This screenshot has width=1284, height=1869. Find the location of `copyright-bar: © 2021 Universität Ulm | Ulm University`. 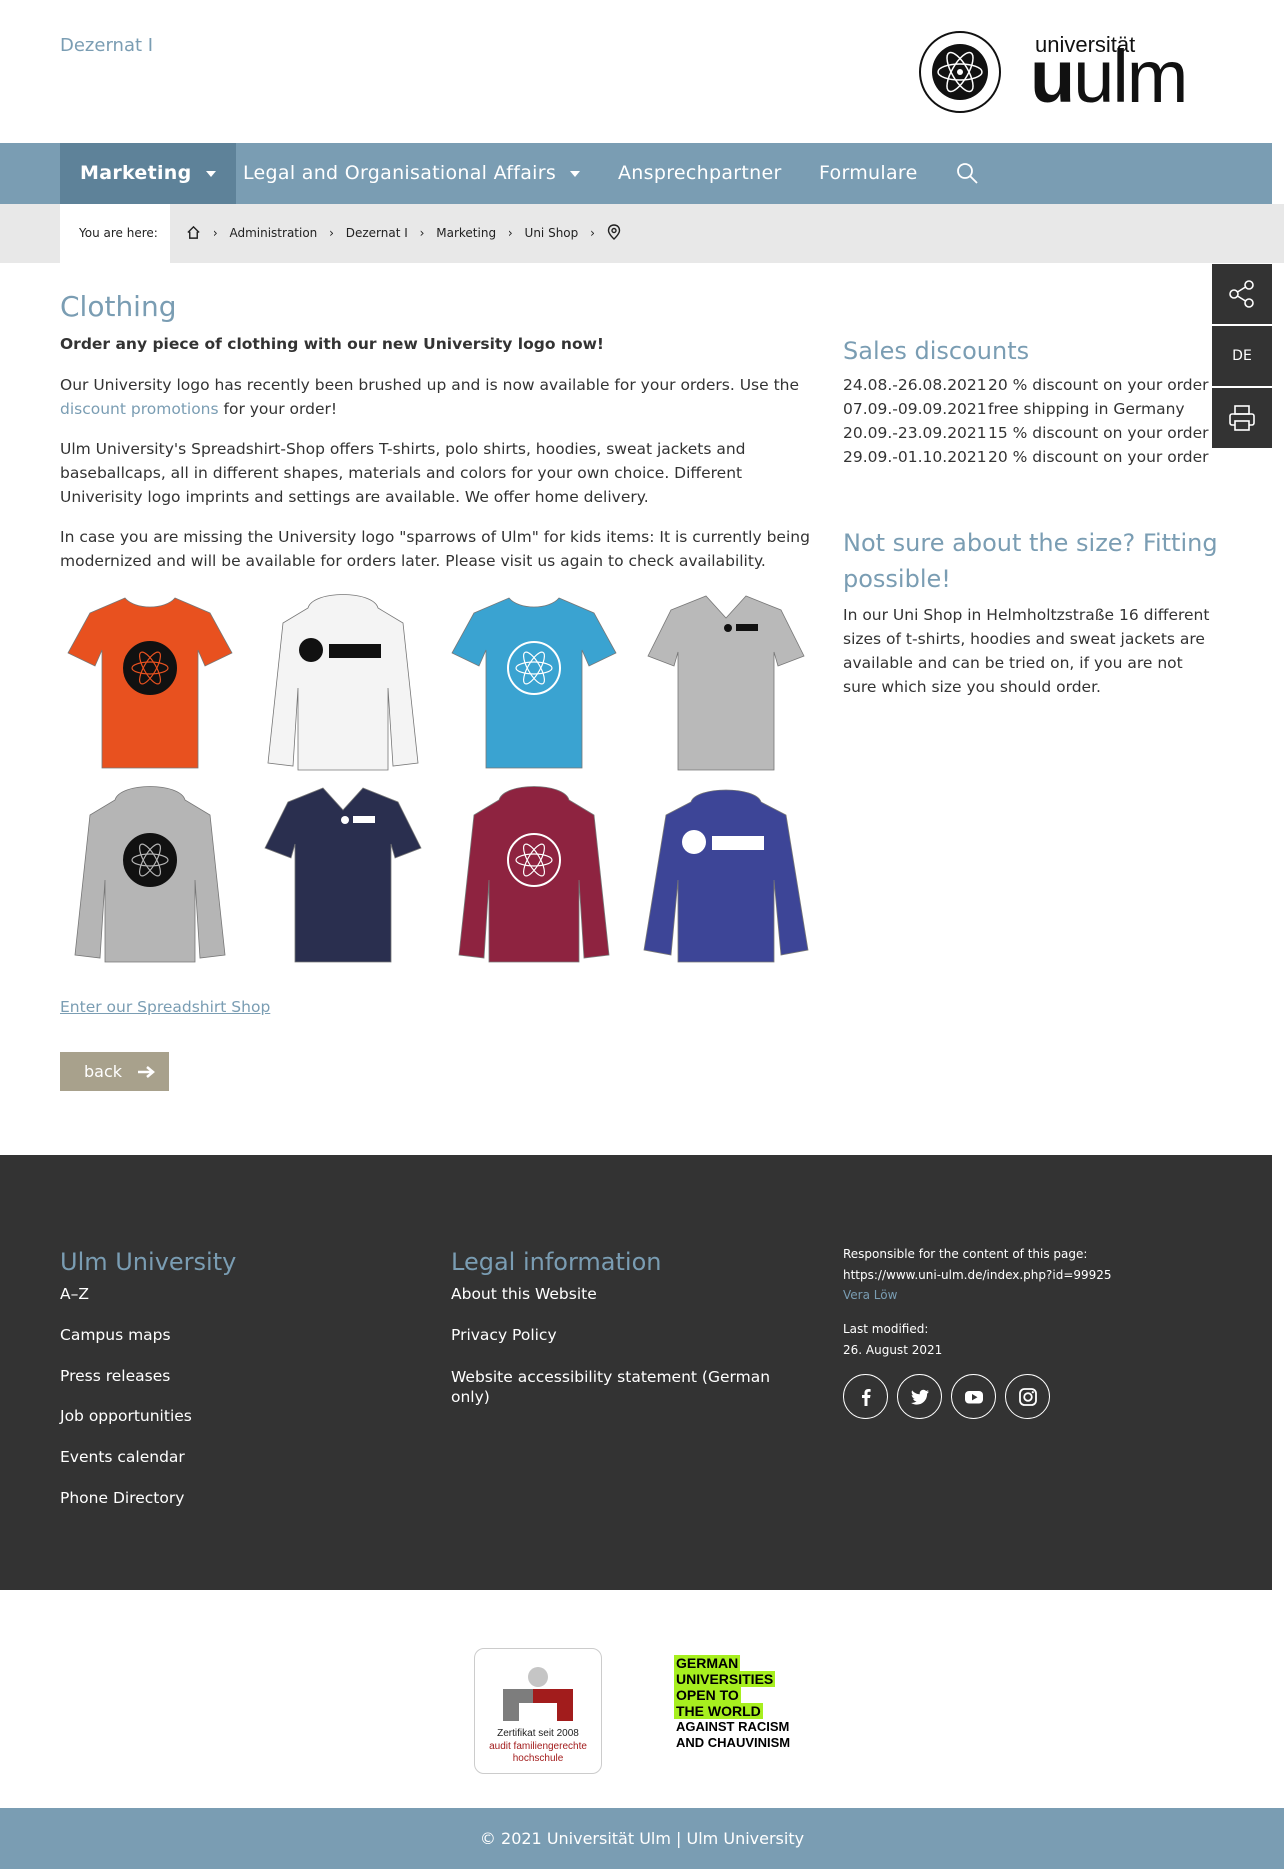

copyright-bar: © 2021 Universität Ulm | Ulm University is located at coordinates (642, 1838).